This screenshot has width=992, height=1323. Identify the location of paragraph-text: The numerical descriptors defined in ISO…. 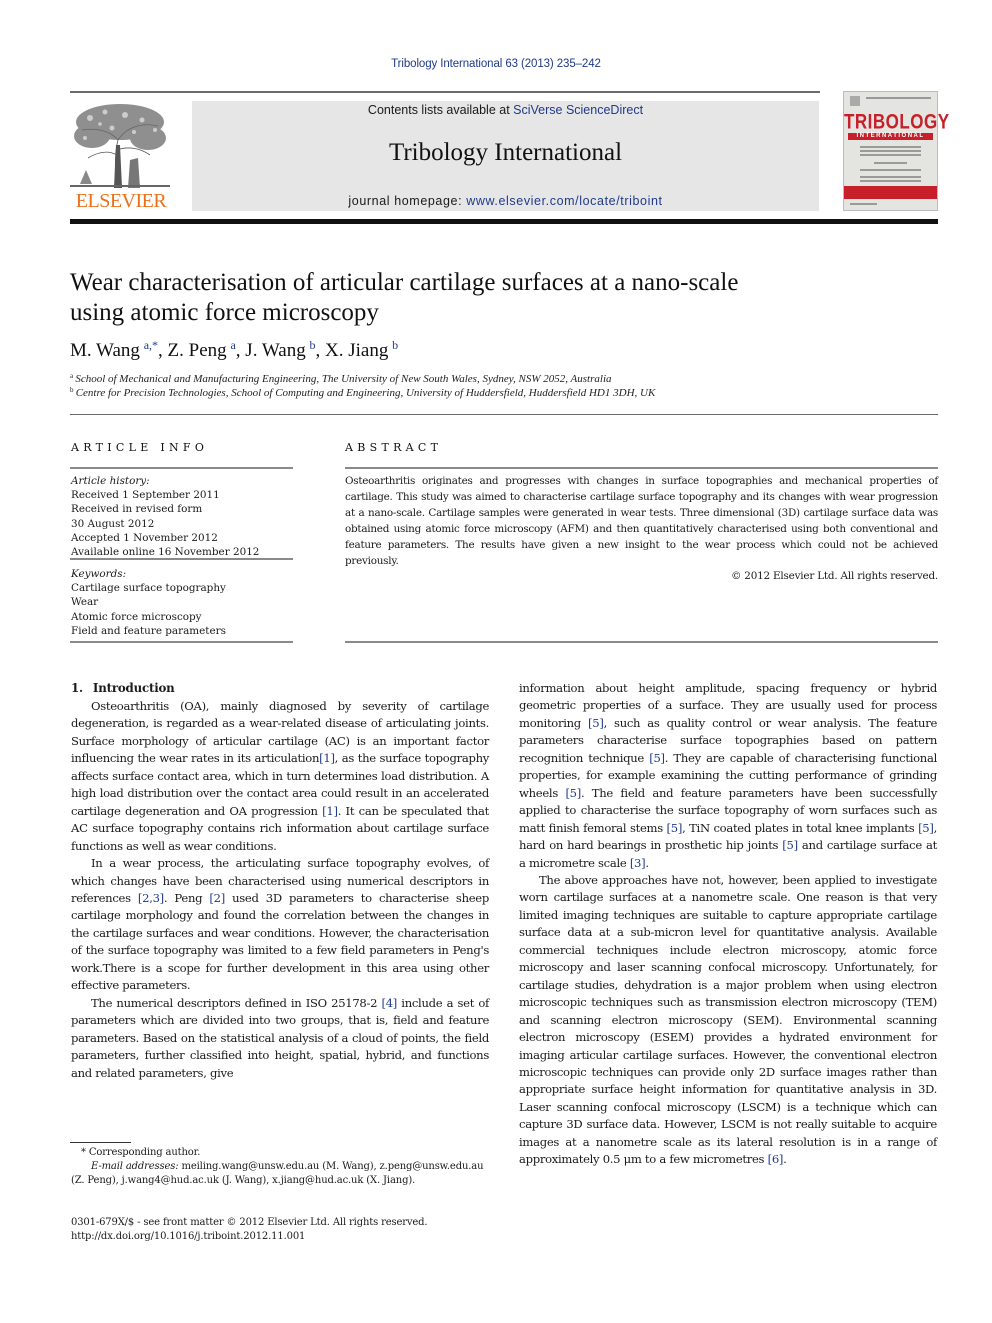
(236, 1002).